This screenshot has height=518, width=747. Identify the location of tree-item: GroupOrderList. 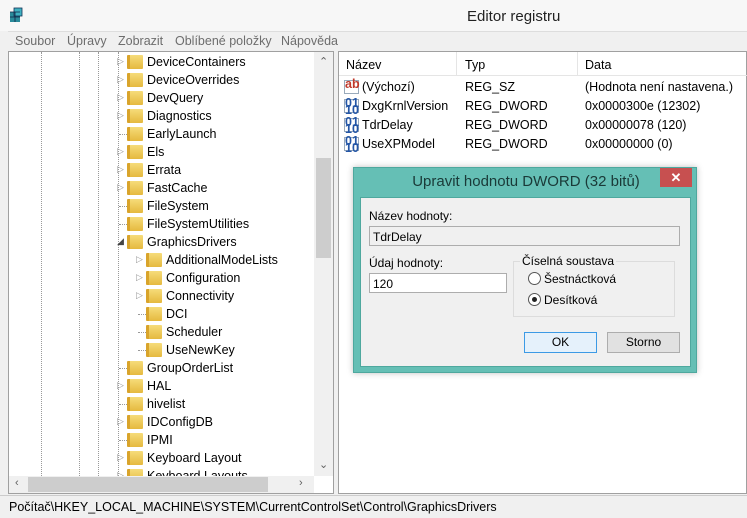
(161, 368).